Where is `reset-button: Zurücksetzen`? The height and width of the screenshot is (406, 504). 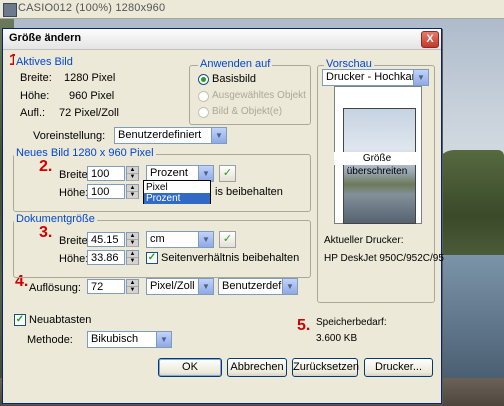 reset-button: Zurücksetzen is located at coordinates (325, 367).